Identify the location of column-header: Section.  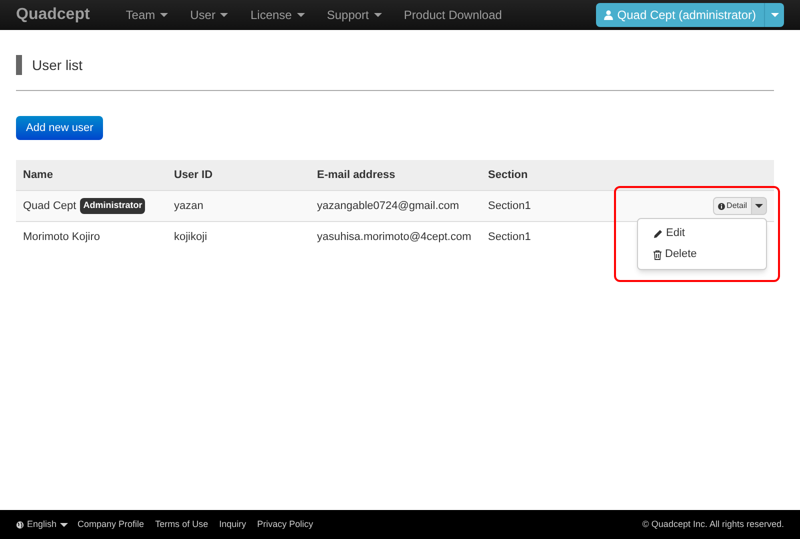
(508, 175).